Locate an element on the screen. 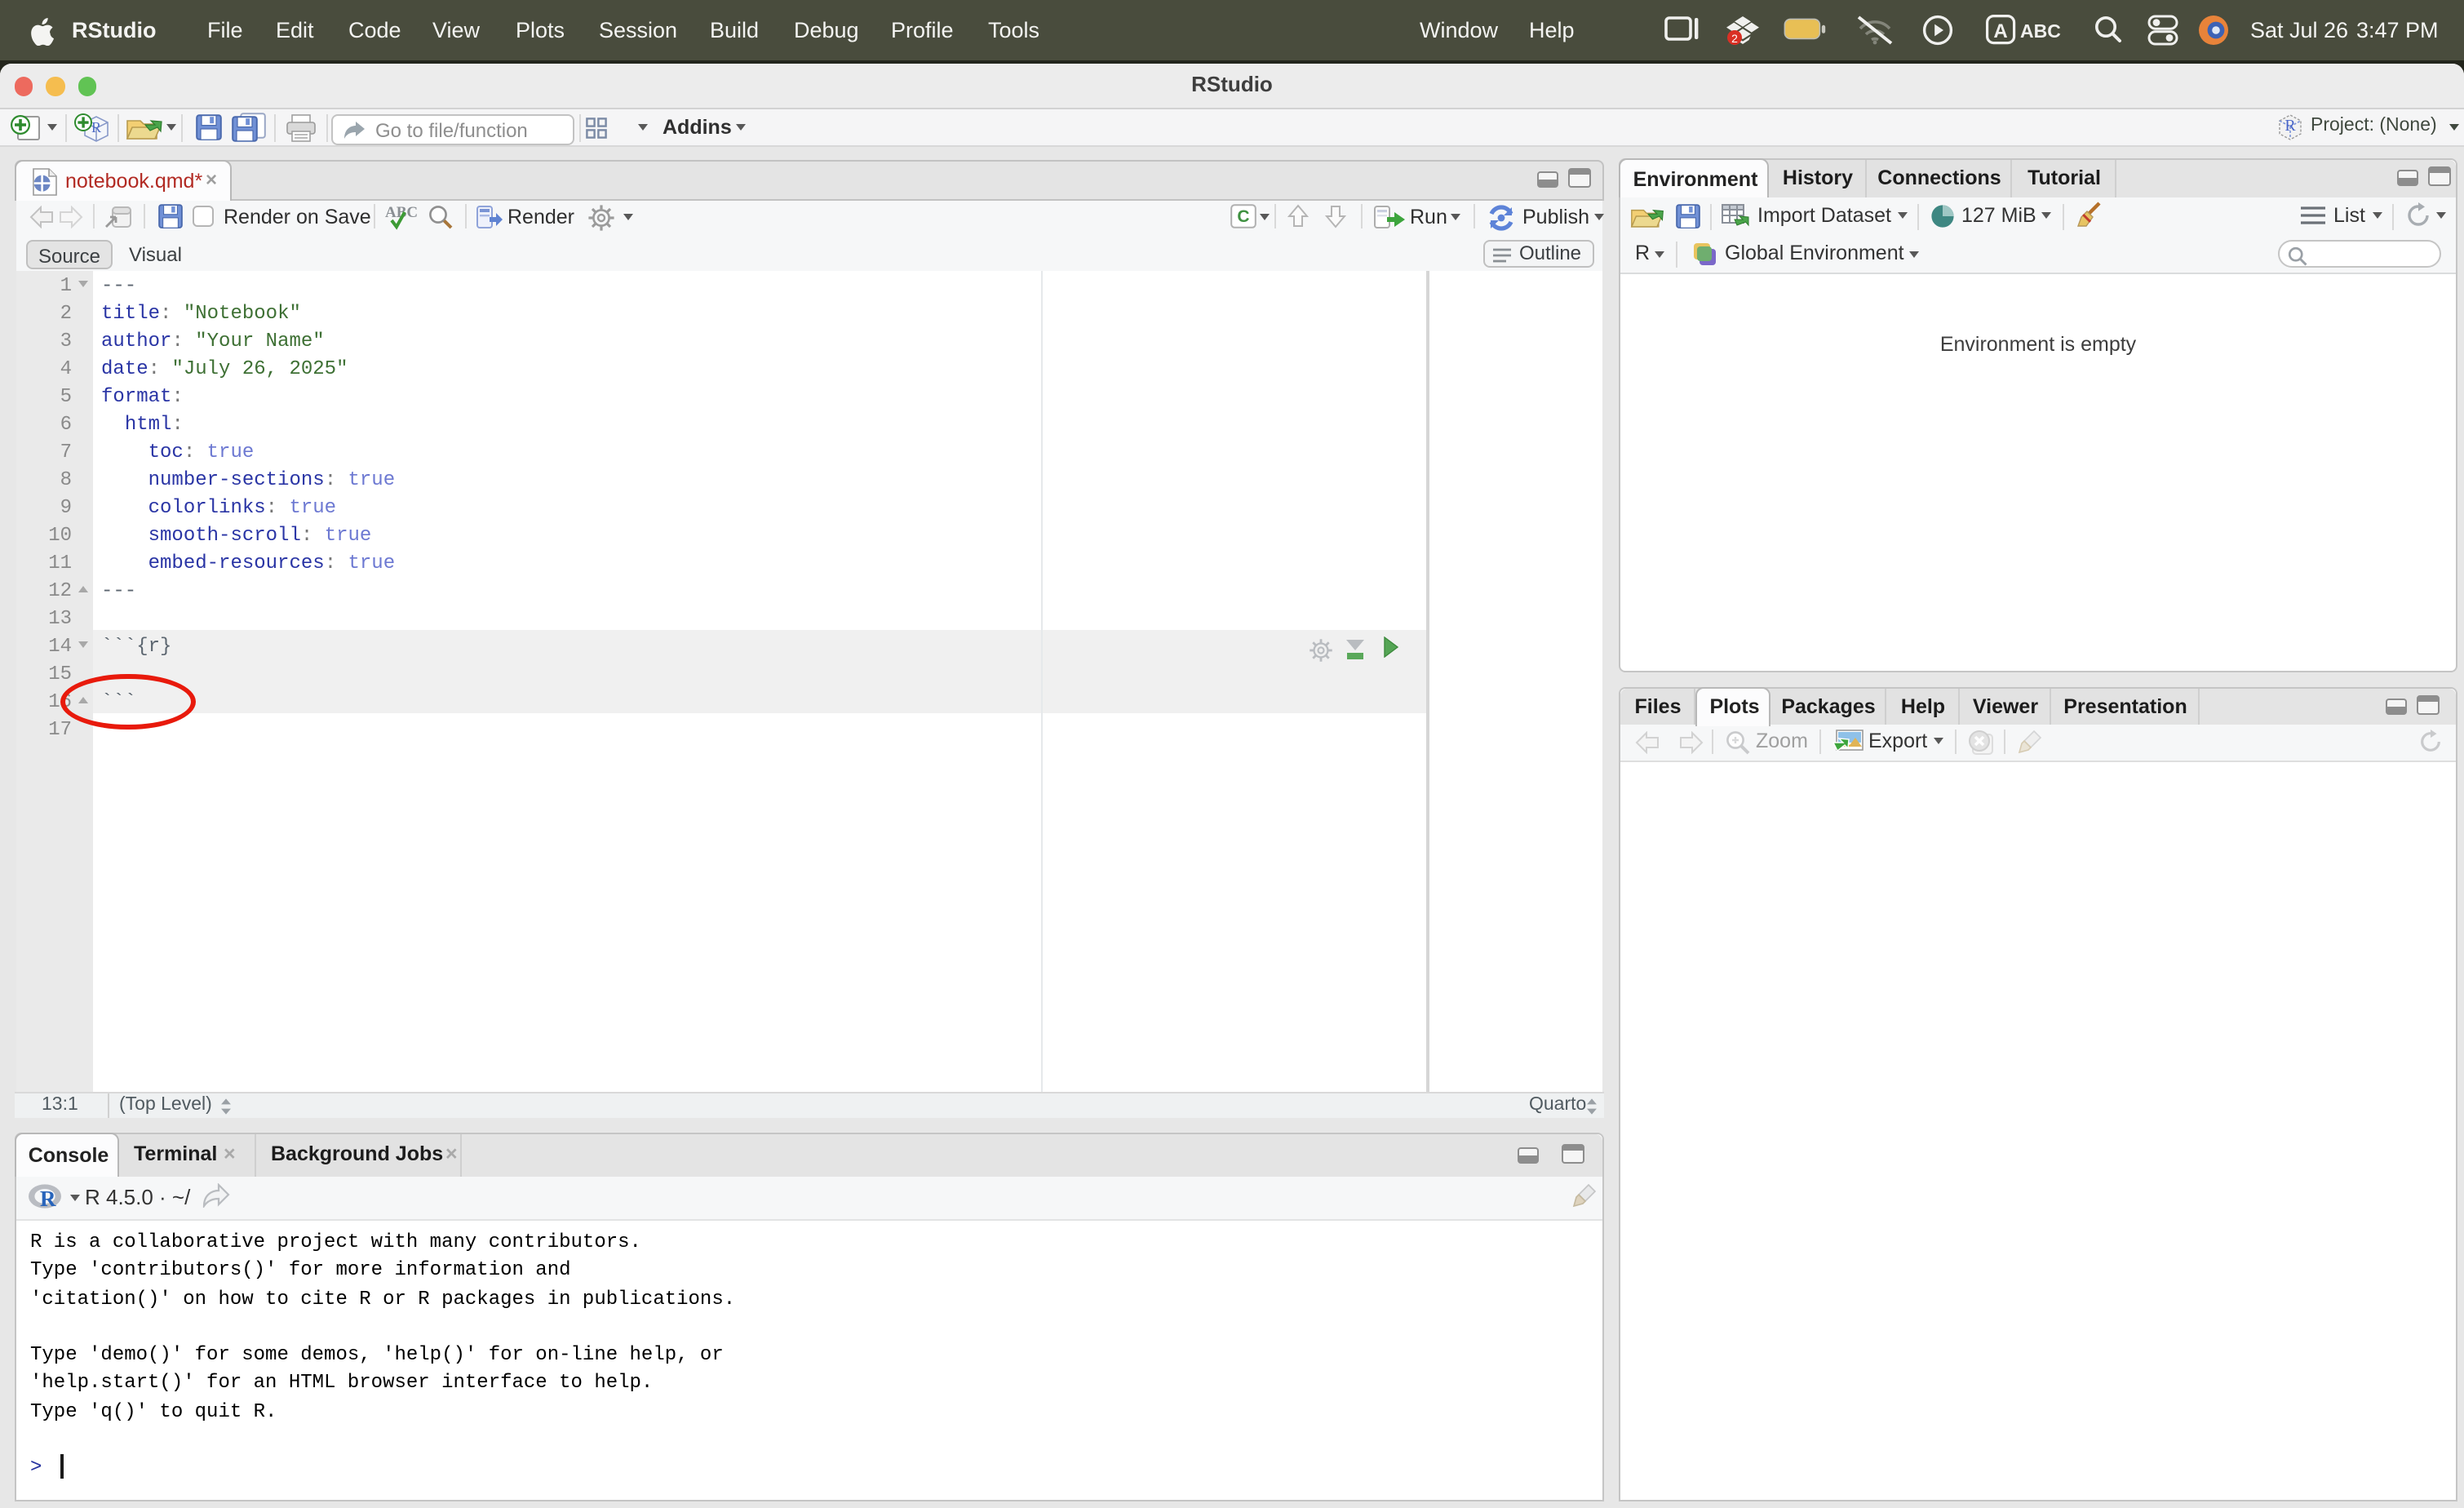  svg-text: A is located at coordinates (2000, 31).